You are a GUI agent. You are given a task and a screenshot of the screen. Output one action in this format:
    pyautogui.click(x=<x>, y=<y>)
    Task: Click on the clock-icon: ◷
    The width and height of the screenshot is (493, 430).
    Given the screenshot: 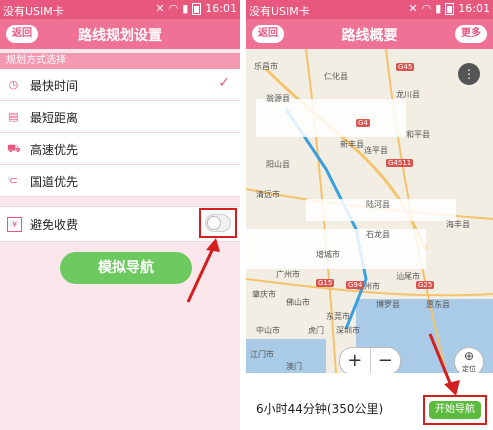 What is the action you would take?
    pyautogui.click(x=13, y=84)
    